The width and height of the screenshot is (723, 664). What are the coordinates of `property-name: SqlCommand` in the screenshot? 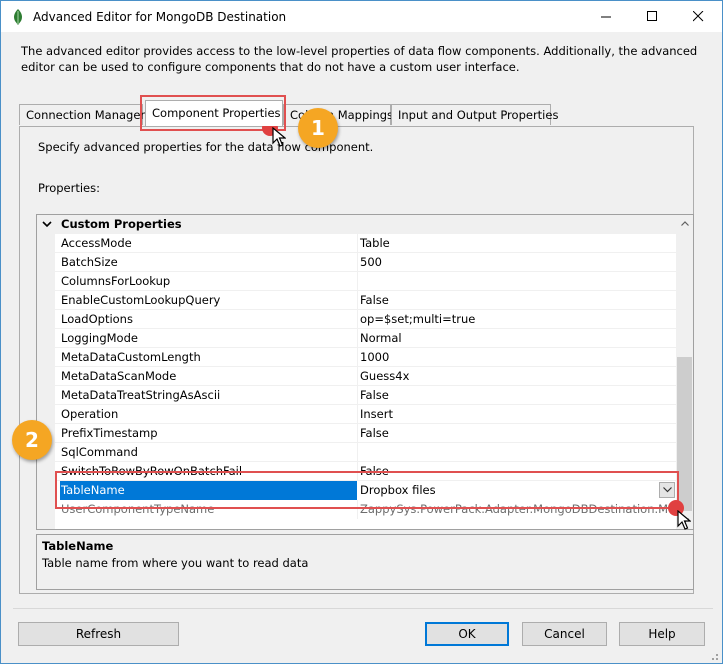 It's located at (99, 452).